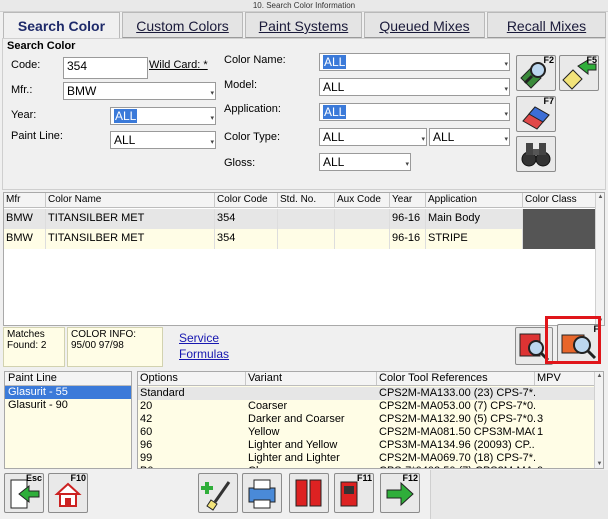 The image size is (608, 519). What do you see at coordinates (456, 378) in the screenshot?
I see `col-header: Color Tool References` at bounding box center [456, 378].